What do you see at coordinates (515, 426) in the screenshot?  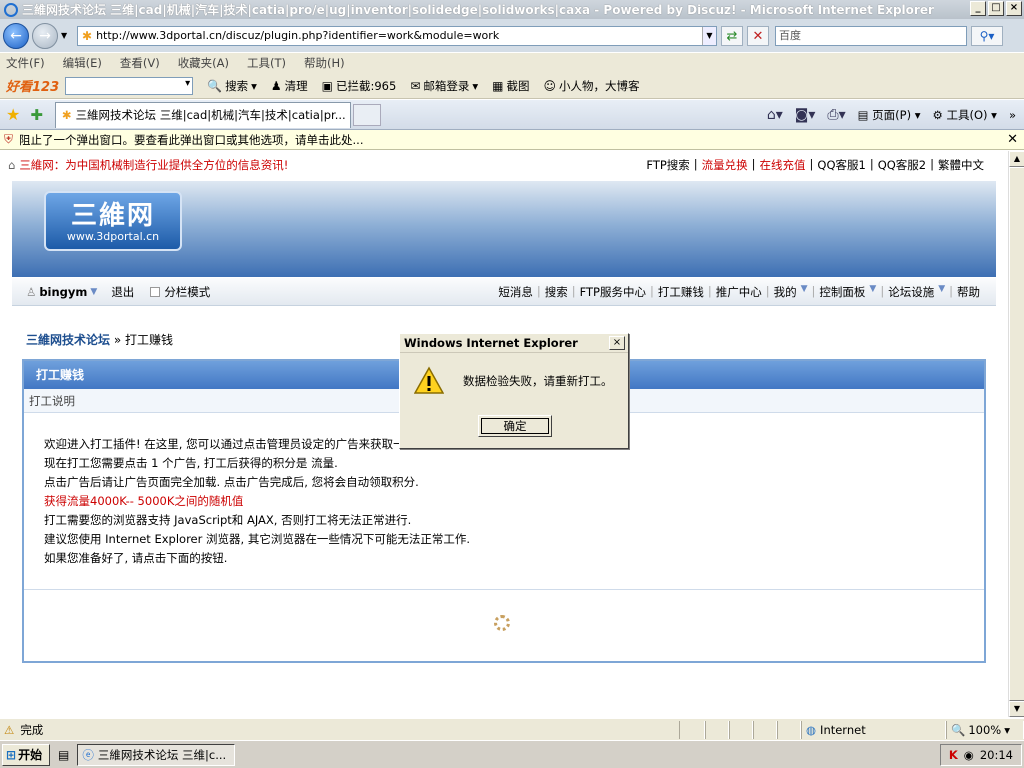 I see `dialog-ok-button: 确定` at bounding box center [515, 426].